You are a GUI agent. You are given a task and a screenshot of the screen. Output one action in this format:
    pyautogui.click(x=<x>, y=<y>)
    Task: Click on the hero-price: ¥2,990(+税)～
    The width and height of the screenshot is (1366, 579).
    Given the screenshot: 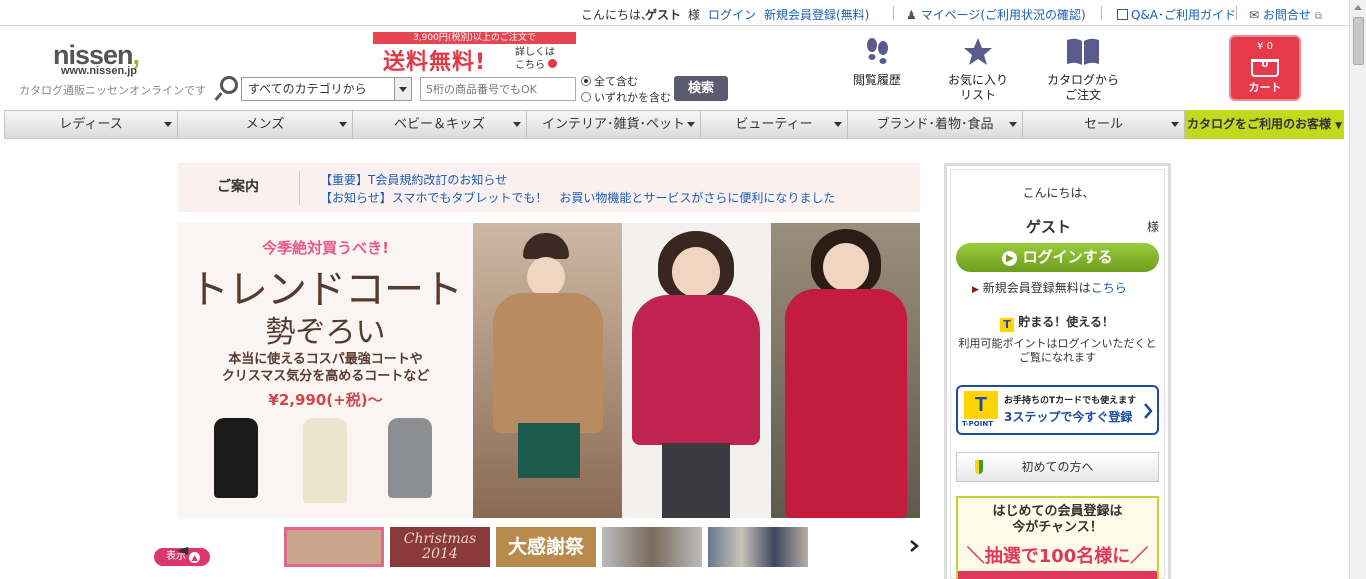 What is the action you would take?
    pyautogui.click(x=325, y=400)
    